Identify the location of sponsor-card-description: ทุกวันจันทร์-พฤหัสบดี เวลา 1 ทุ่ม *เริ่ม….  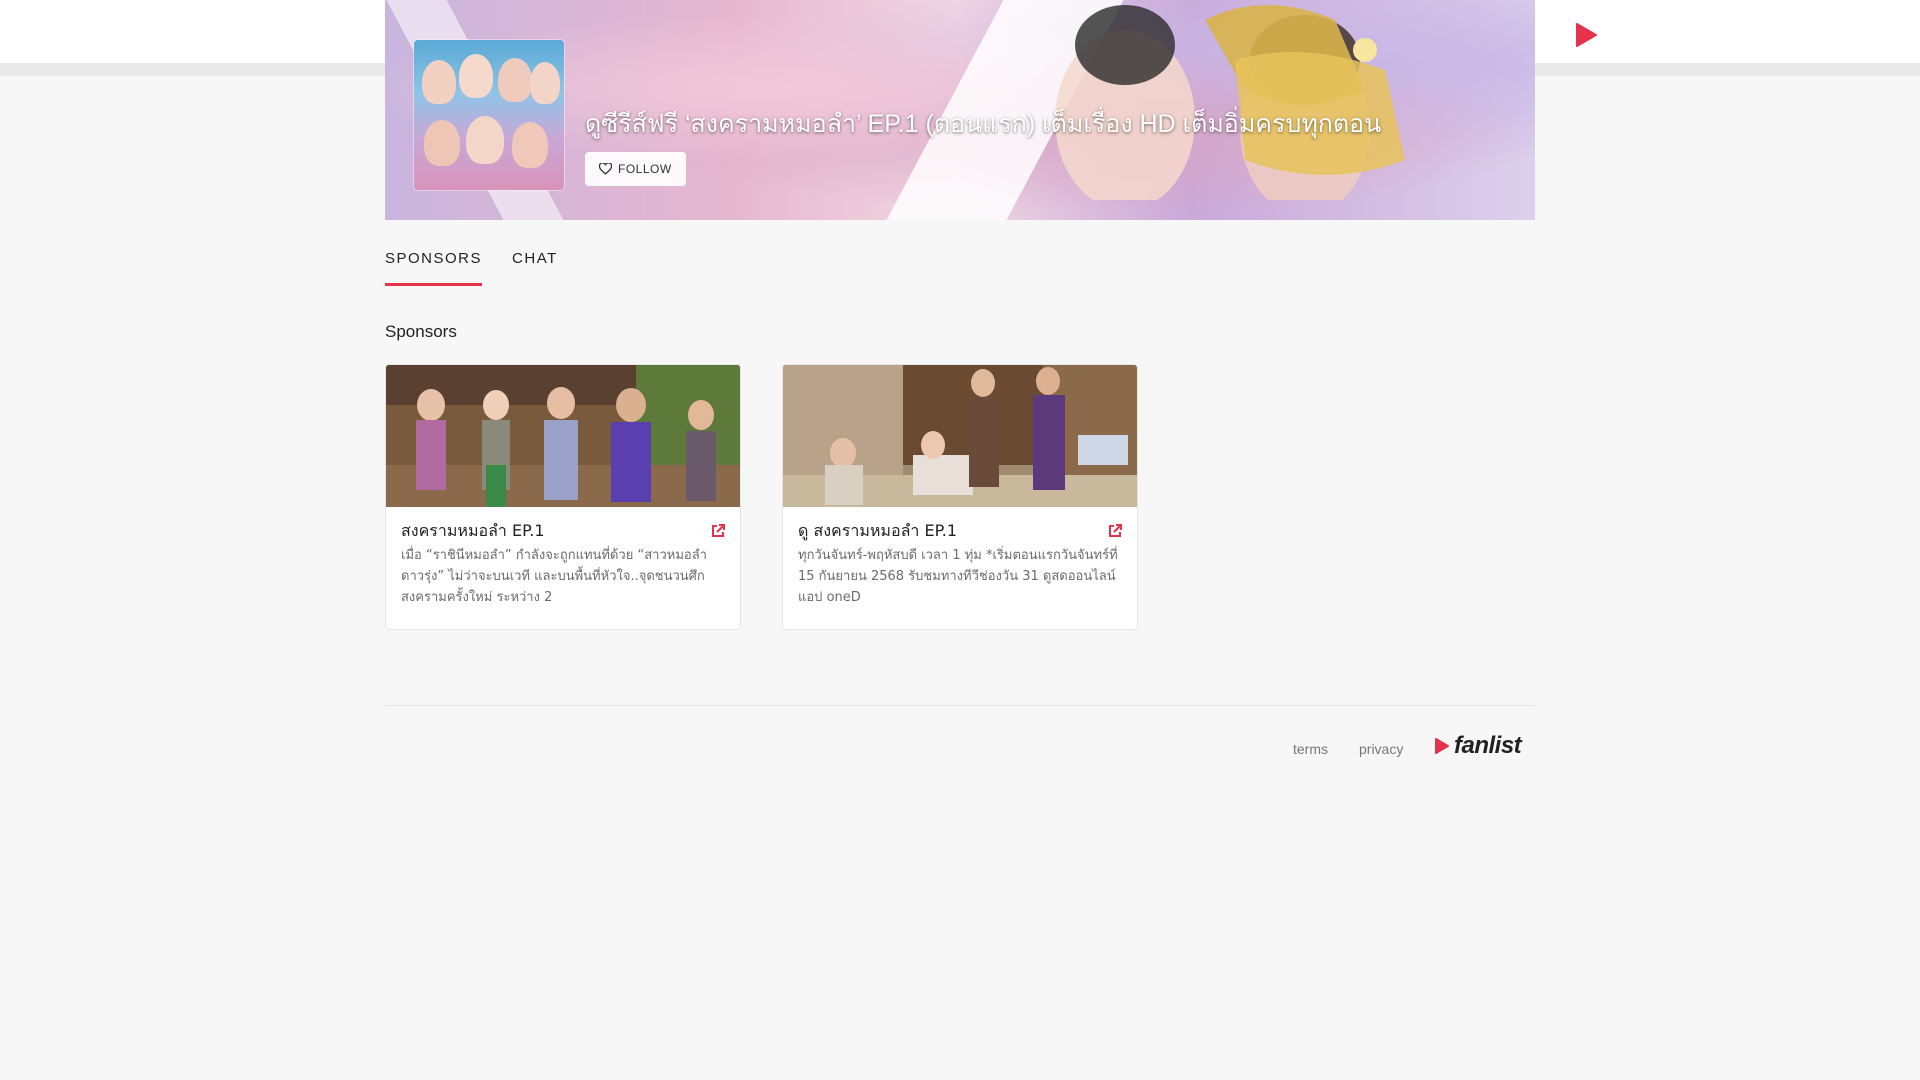
(958, 576).